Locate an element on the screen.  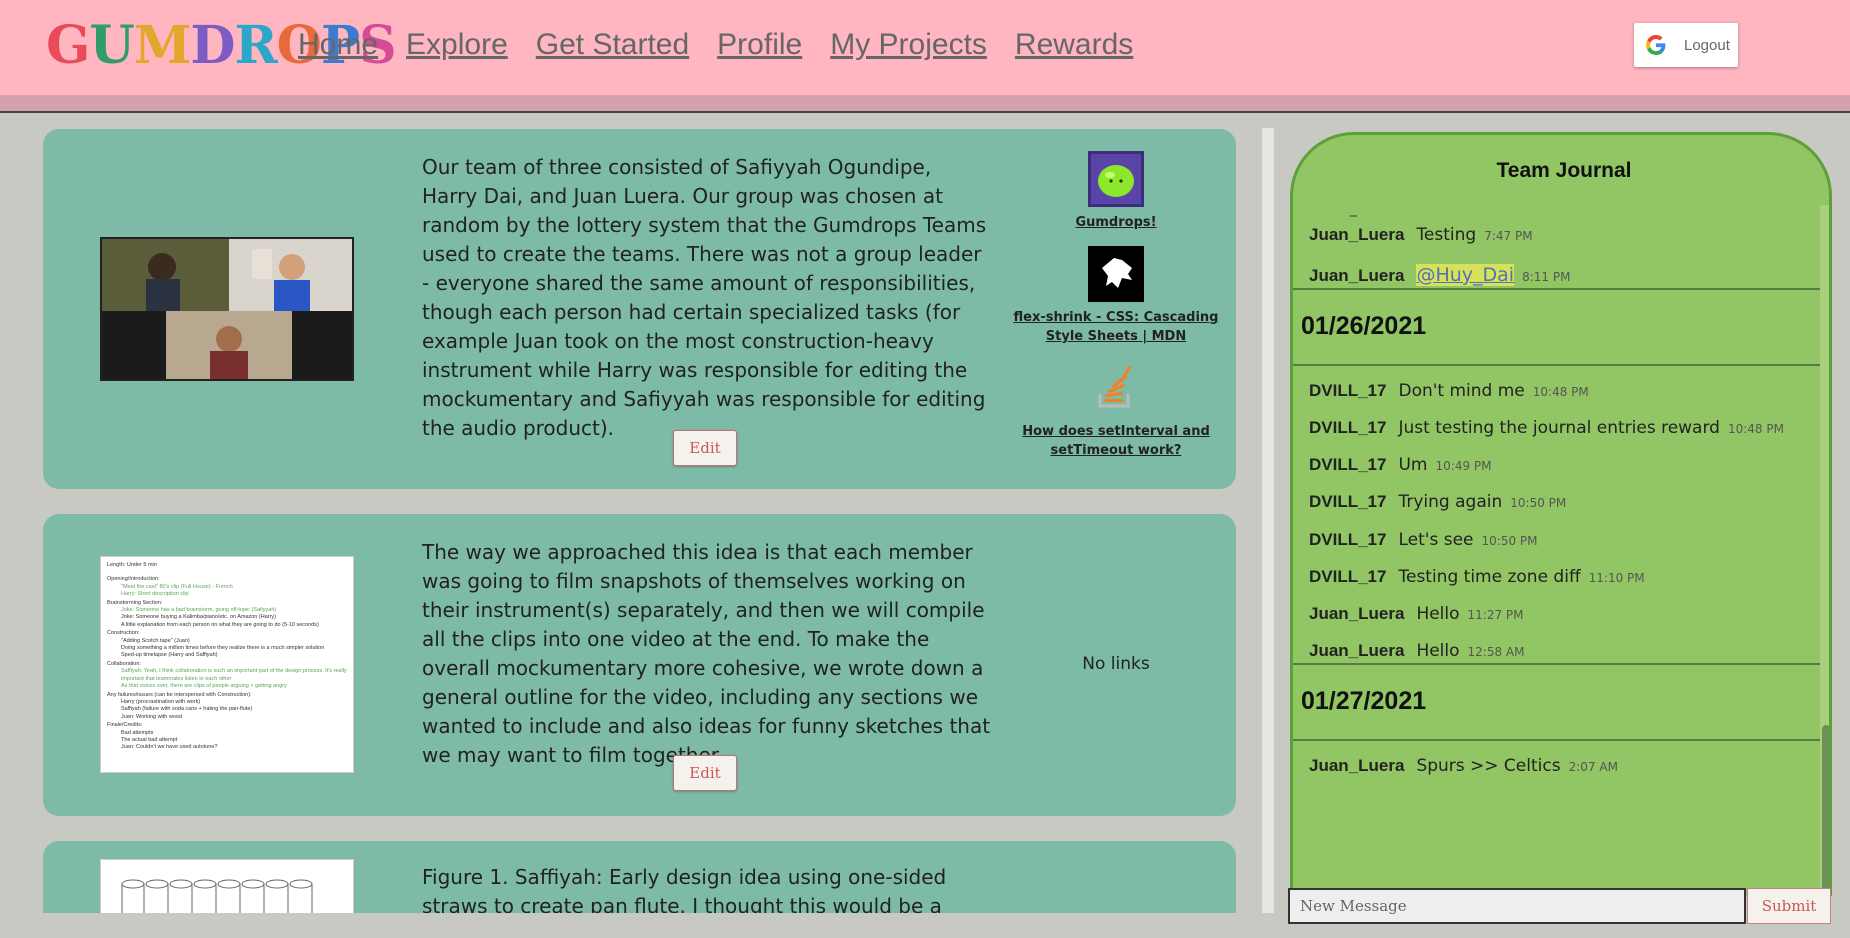
outline-line: The actual bad attempt is located at coordinates (149, 739).